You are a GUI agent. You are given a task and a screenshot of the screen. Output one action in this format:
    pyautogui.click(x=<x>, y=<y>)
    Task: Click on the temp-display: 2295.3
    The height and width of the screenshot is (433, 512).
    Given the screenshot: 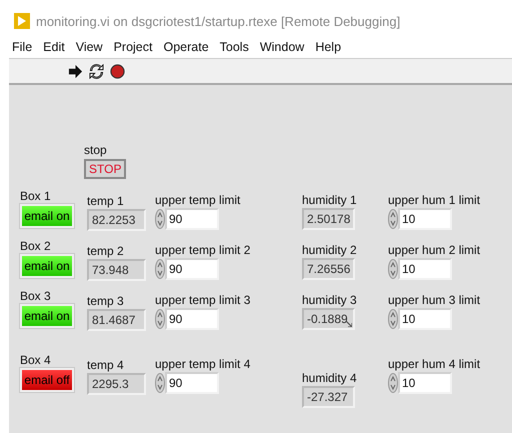 What is the action you would take?
    pyautogui.click(x=116, y=384)
    